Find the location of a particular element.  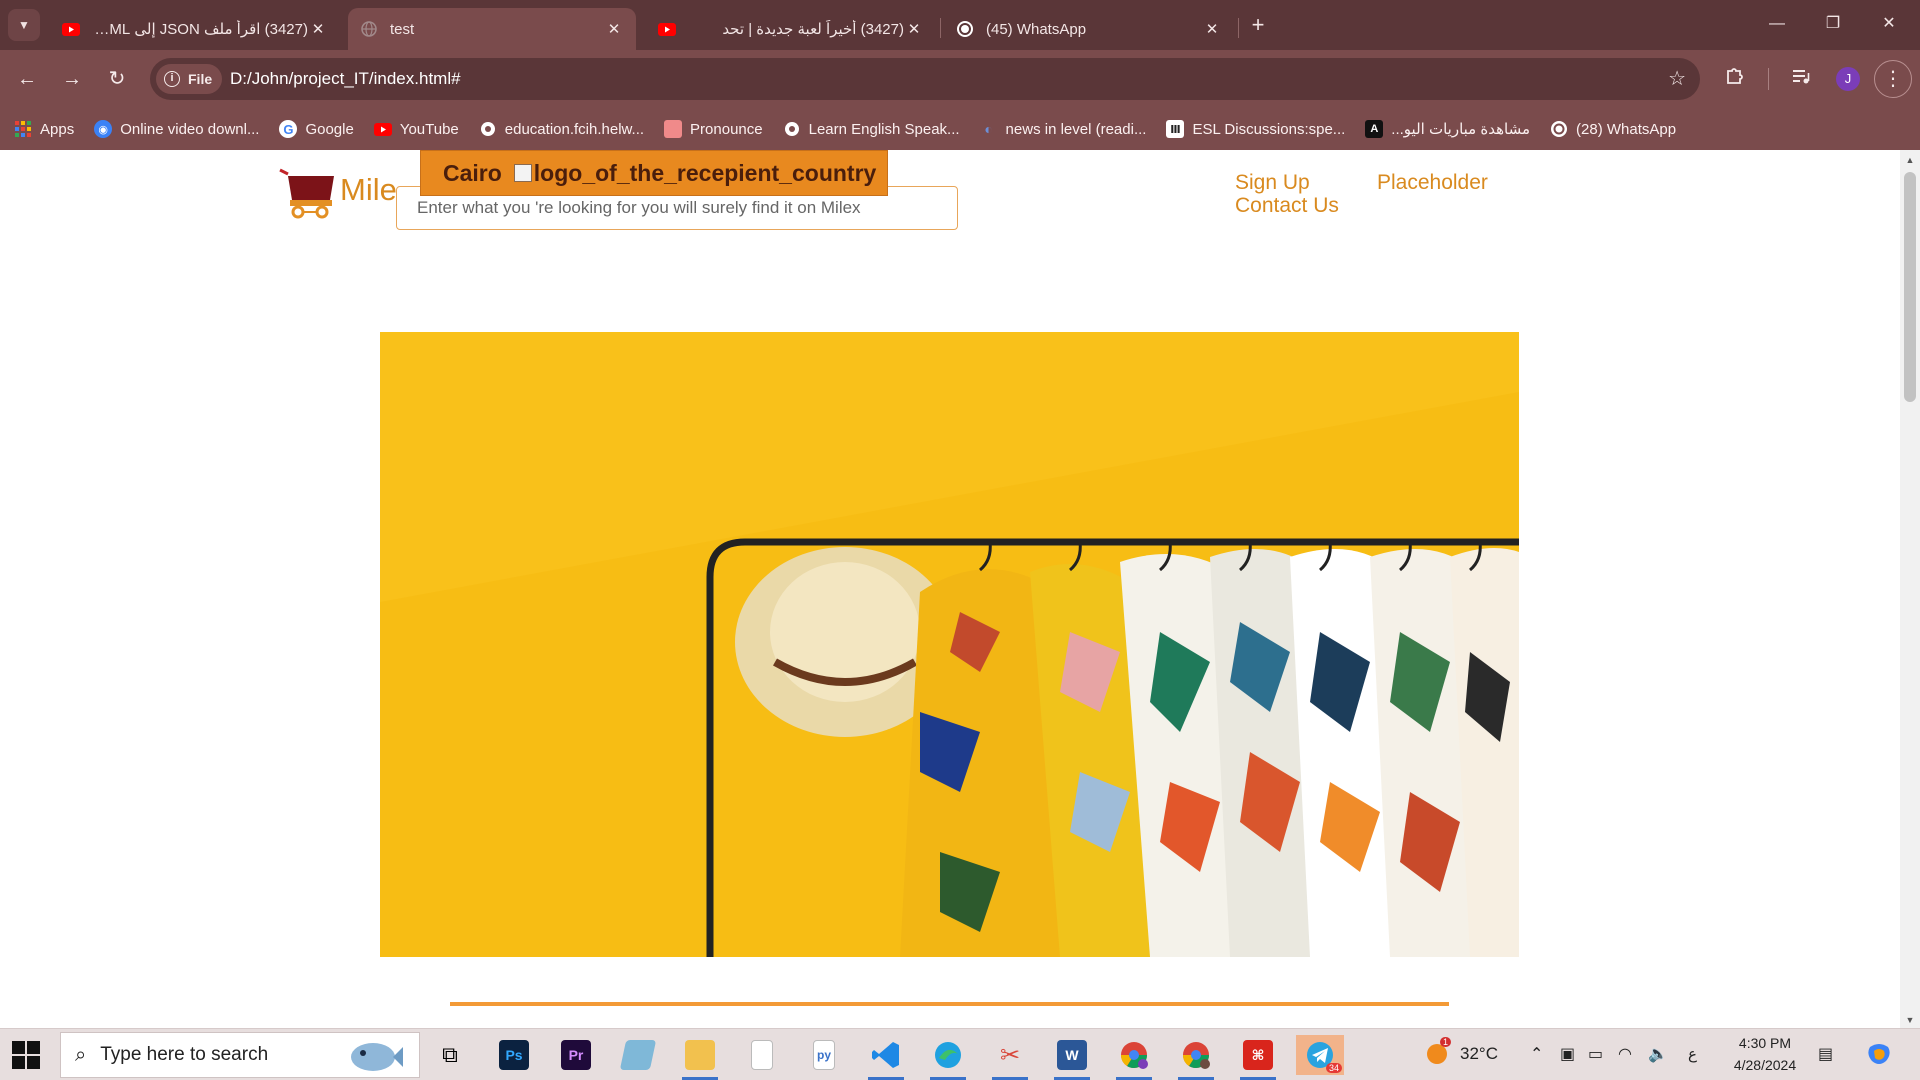

taskbar-search-box: ⌕ Type here to search is located at coordinates (240, 1055).